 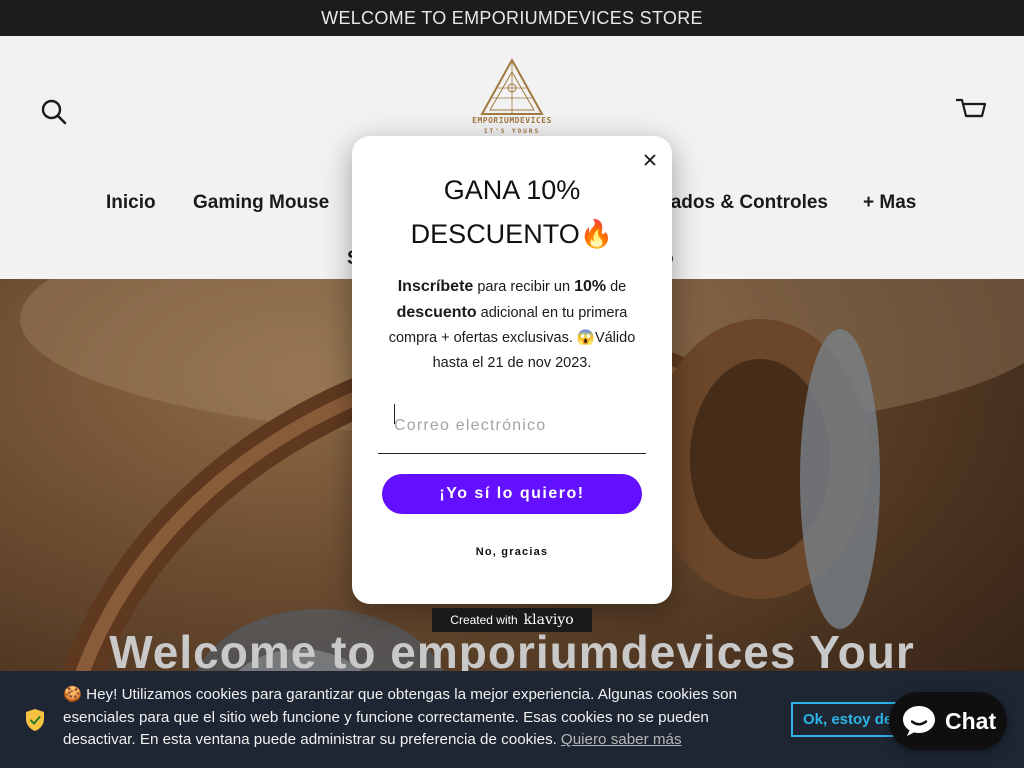 What do you see at coordinates (436, 312) in the screenshot?
I see `popup-body-strong-3: descuento` at bounding box center [436, 312].